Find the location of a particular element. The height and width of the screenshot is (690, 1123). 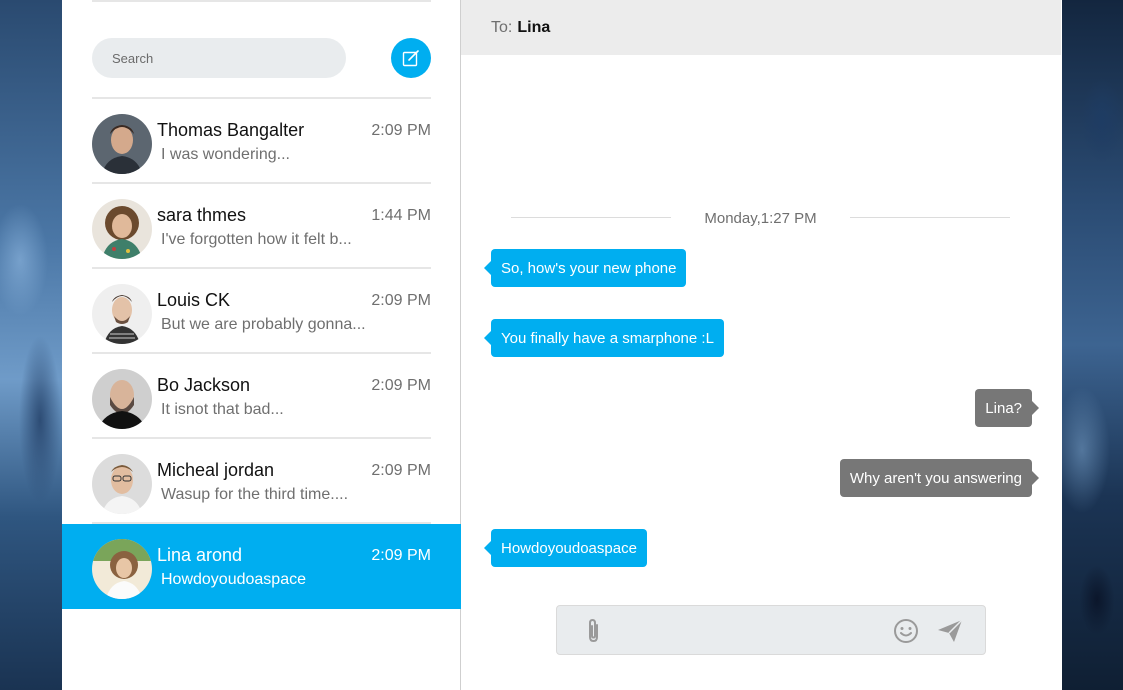

message-time: 1:44 PM is located at coordinates (401, 215).